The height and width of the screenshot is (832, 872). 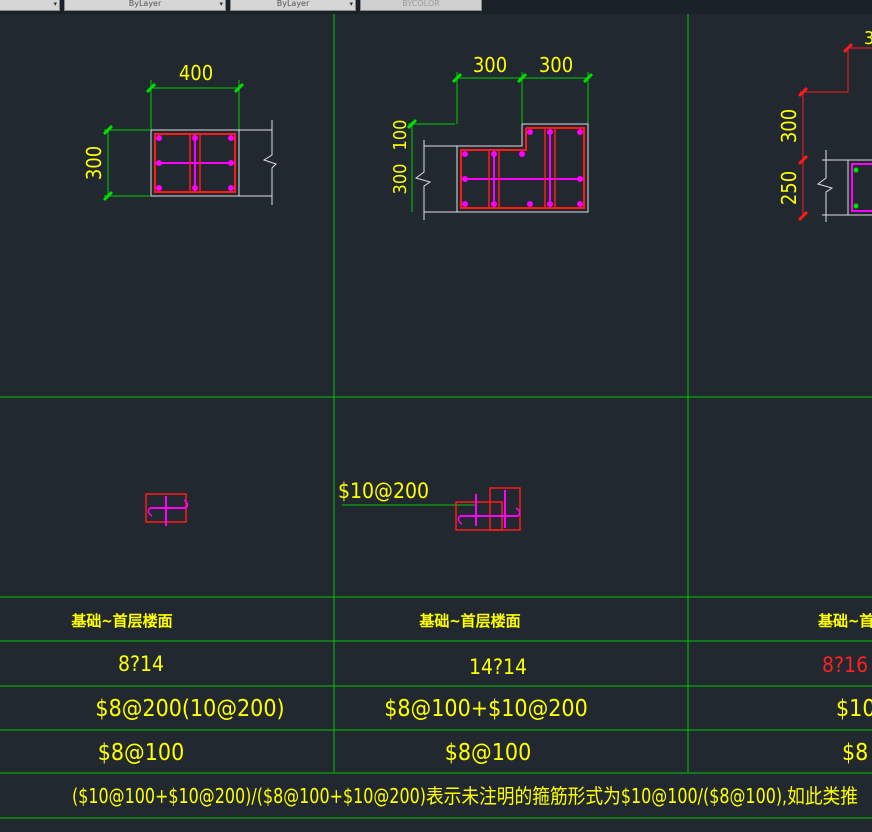 I want to click on table-row-longitudinal: 8?14 14?14 8?16, so click(x=493, y=665).